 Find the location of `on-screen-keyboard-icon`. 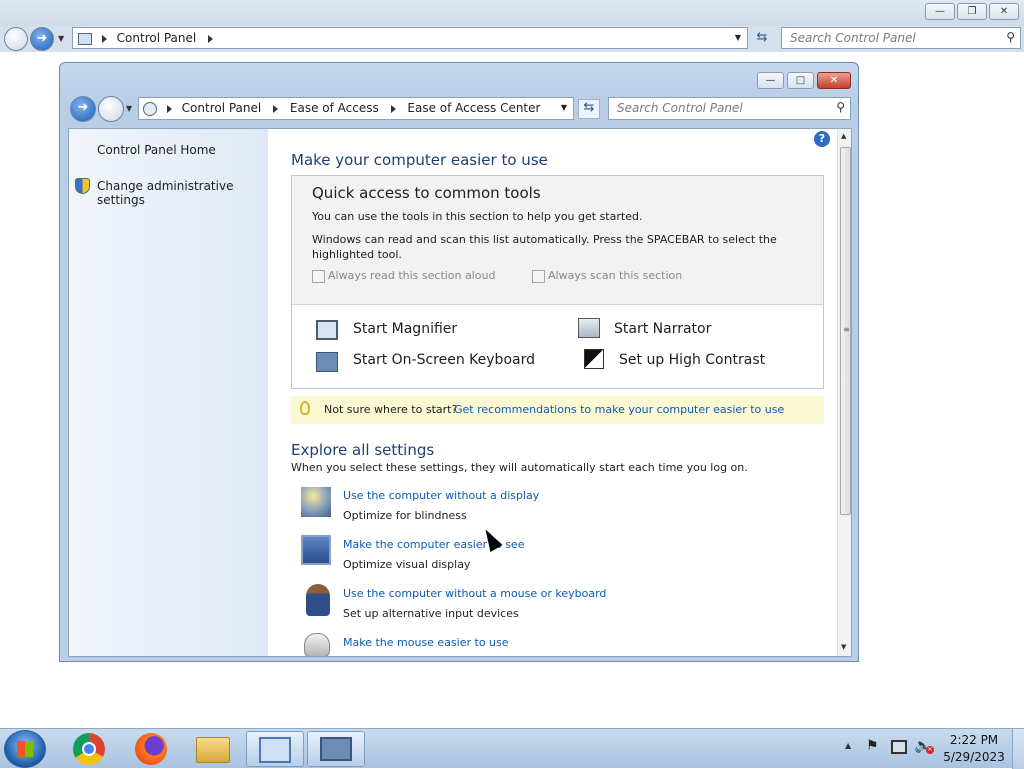

on-screen-keyboard-icon is located at coordinates (327, 362).